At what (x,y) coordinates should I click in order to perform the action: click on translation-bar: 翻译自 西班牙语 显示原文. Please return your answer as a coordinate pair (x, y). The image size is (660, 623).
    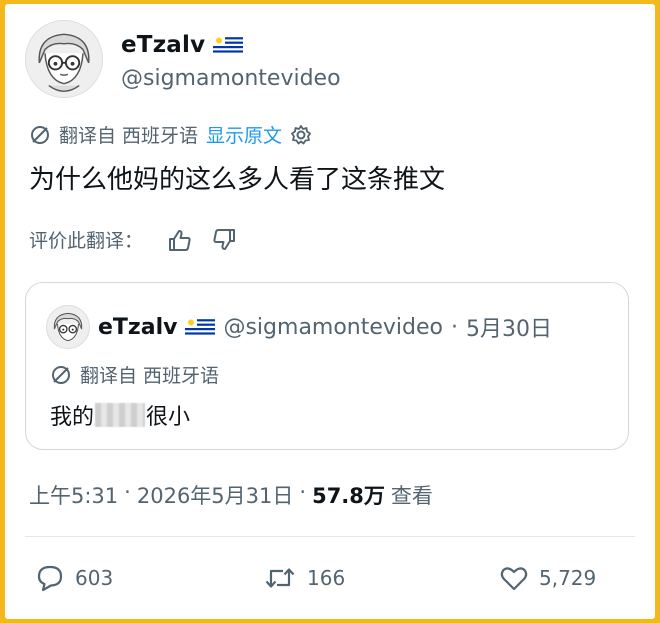
    Looking at the image, I should click on (170, 134).